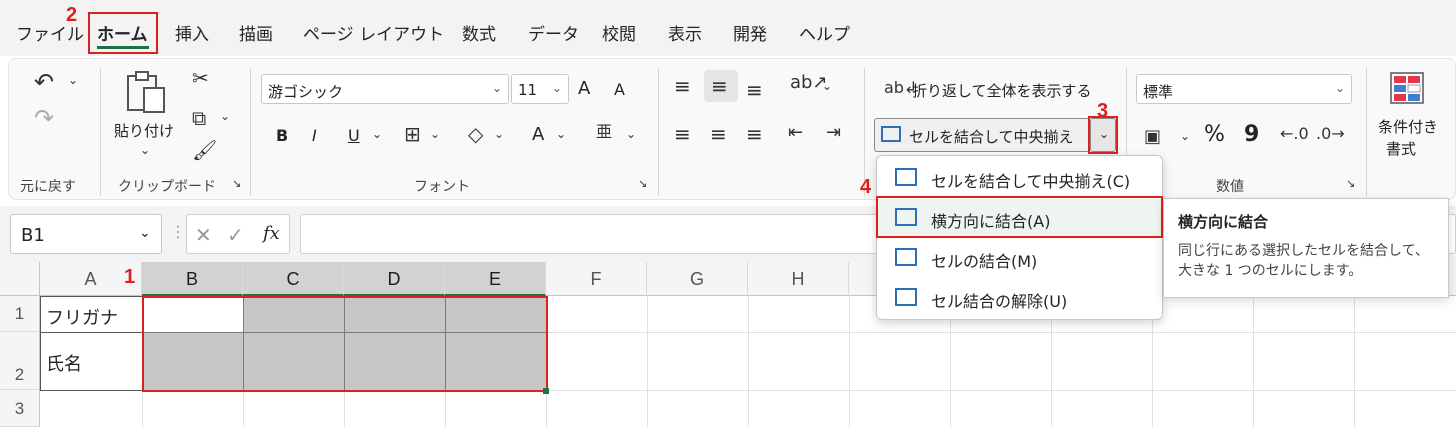 This screenshot has width=1456, height=427. I want to click on align-middle-icon: ≡, so click(719, 86).